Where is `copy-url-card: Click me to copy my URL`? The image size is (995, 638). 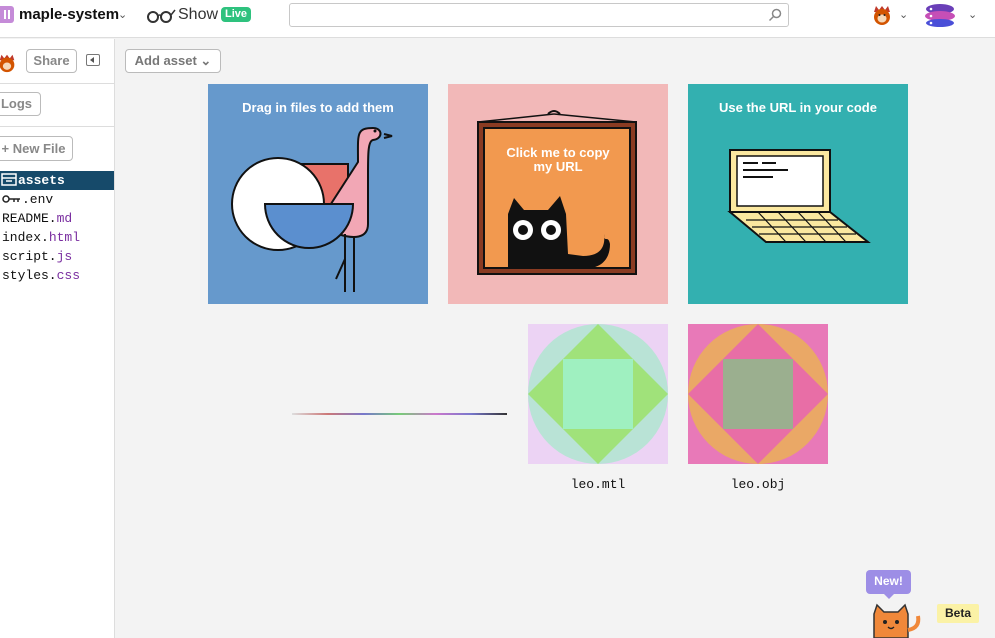 copy-url-card: Click me to copy my URL is located at coordinates (558, 194).